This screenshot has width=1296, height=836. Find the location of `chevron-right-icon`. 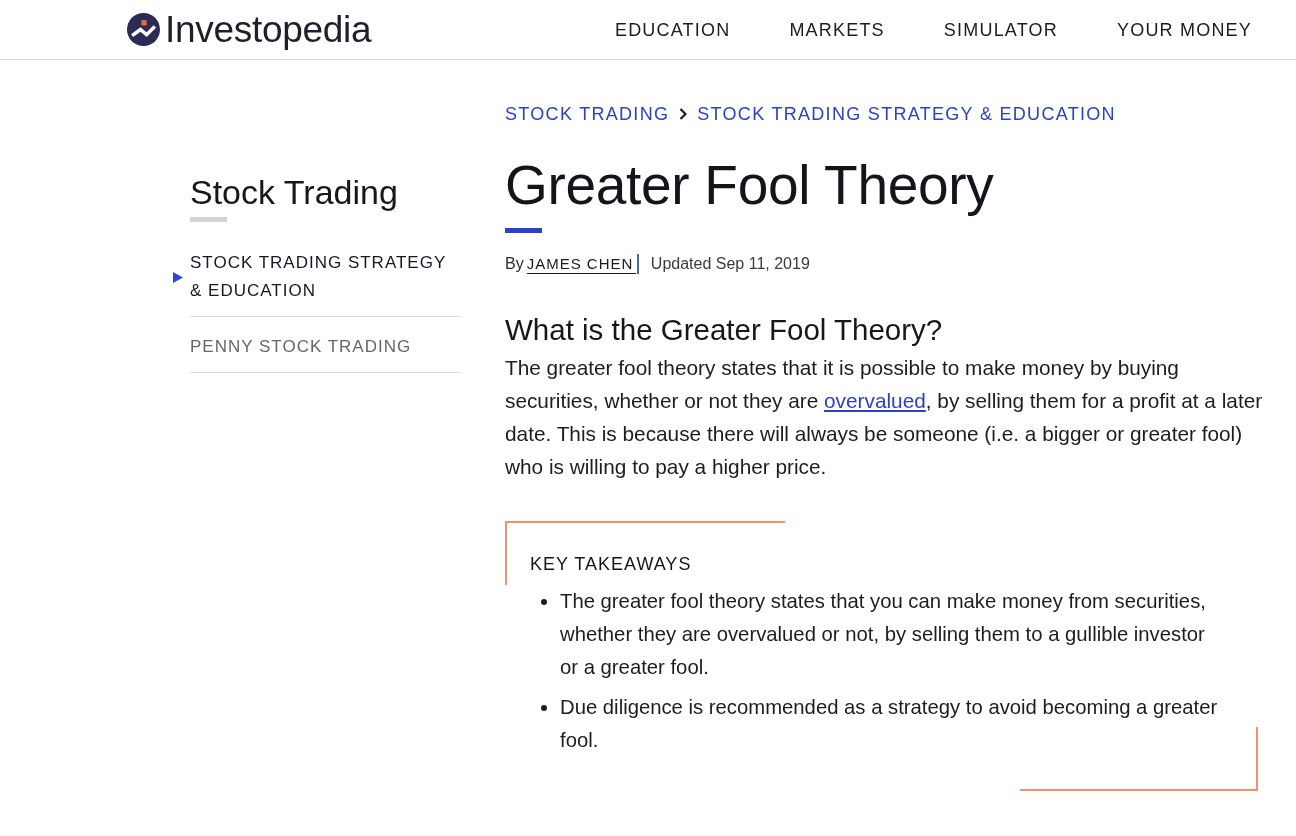

chevron-right-icon is located at coordinates (683, 114).